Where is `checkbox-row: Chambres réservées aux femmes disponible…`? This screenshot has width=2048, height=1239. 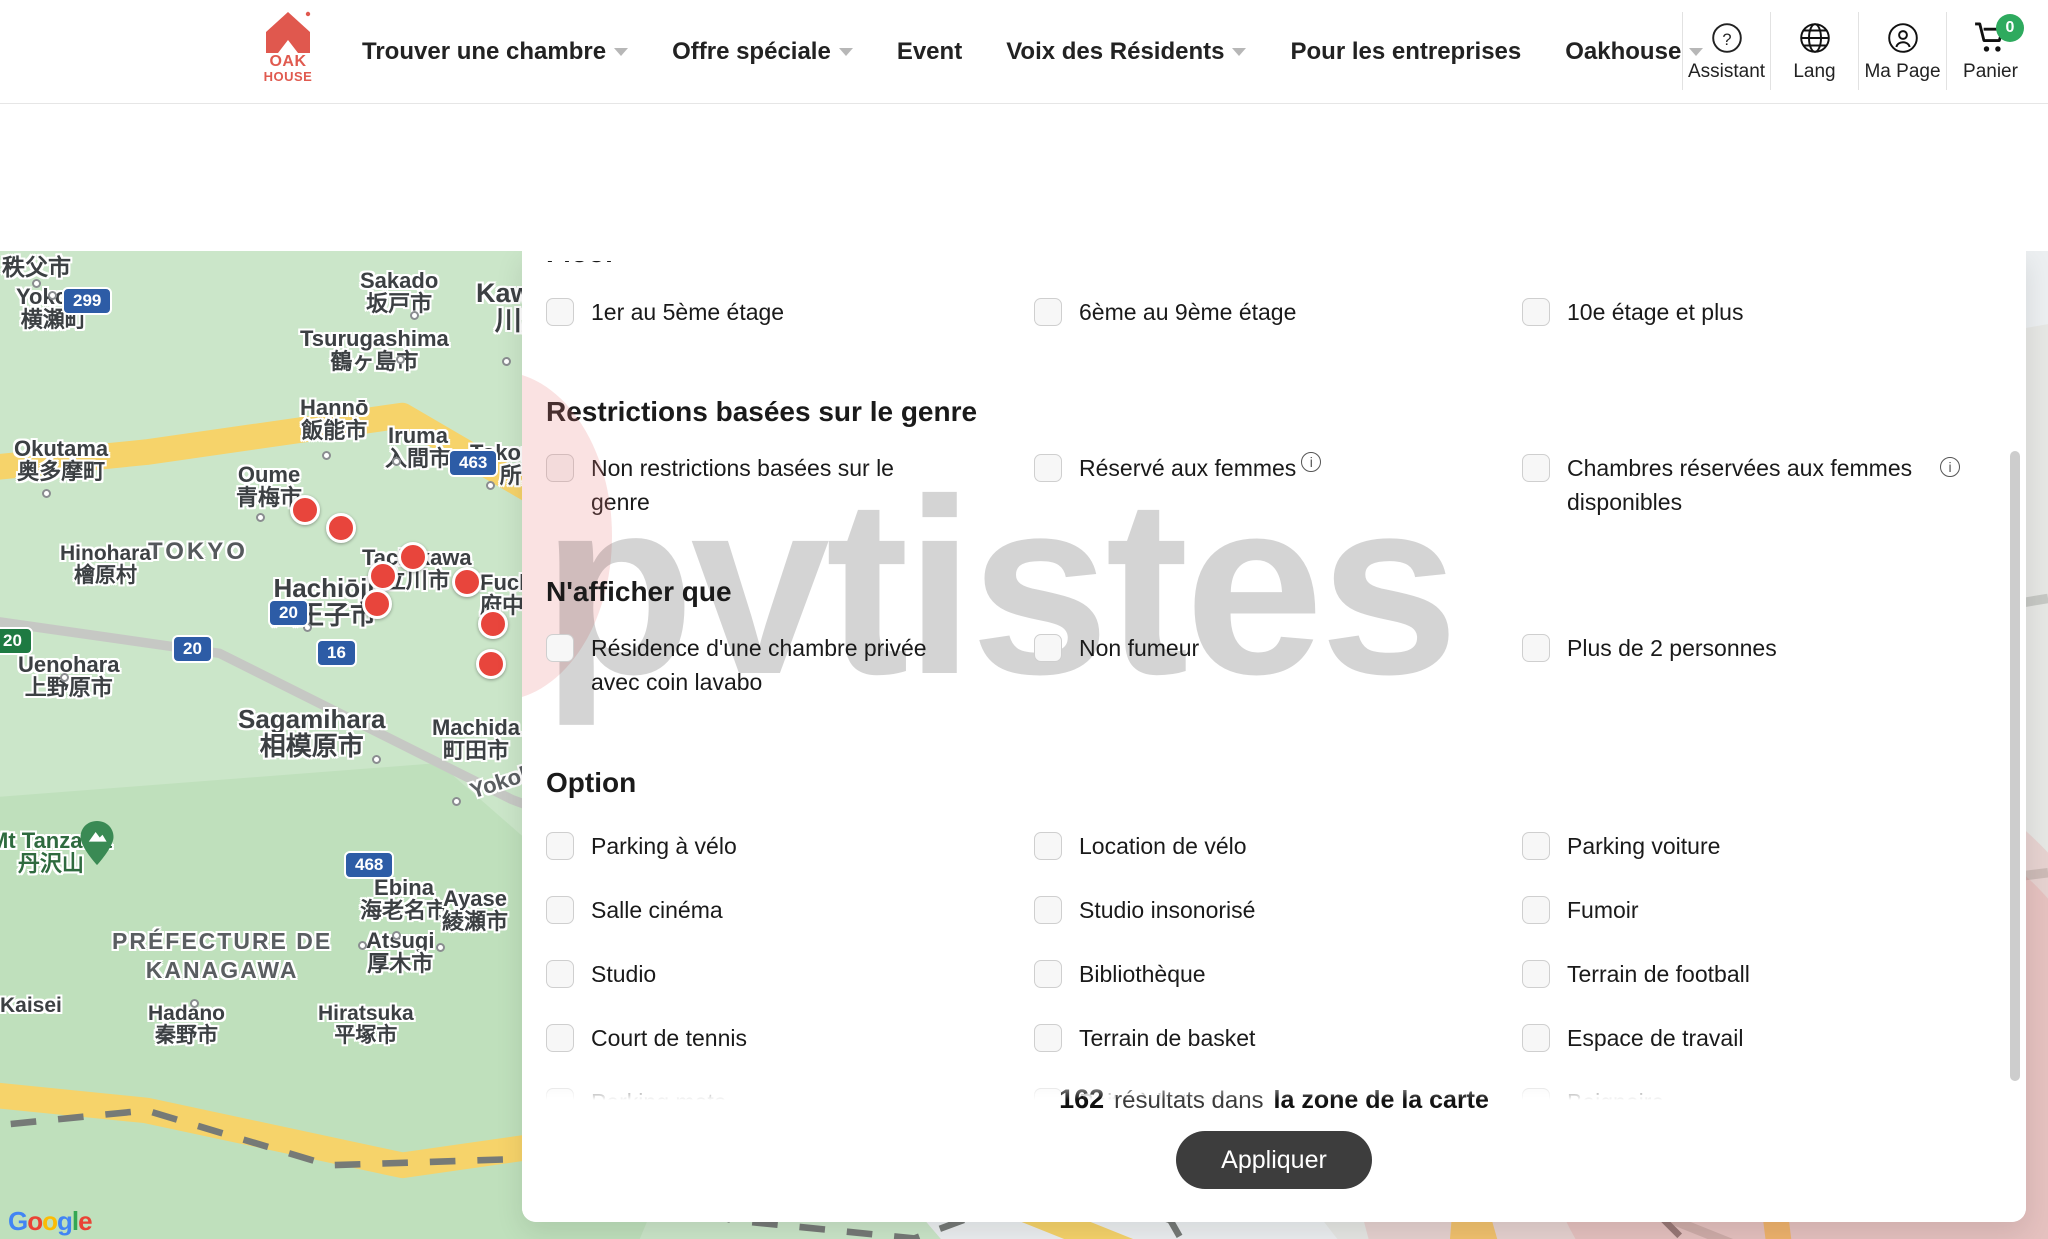
checkbox-row: Chambres réservées aux femmes disponible… is located at coordinates (1754, 485).